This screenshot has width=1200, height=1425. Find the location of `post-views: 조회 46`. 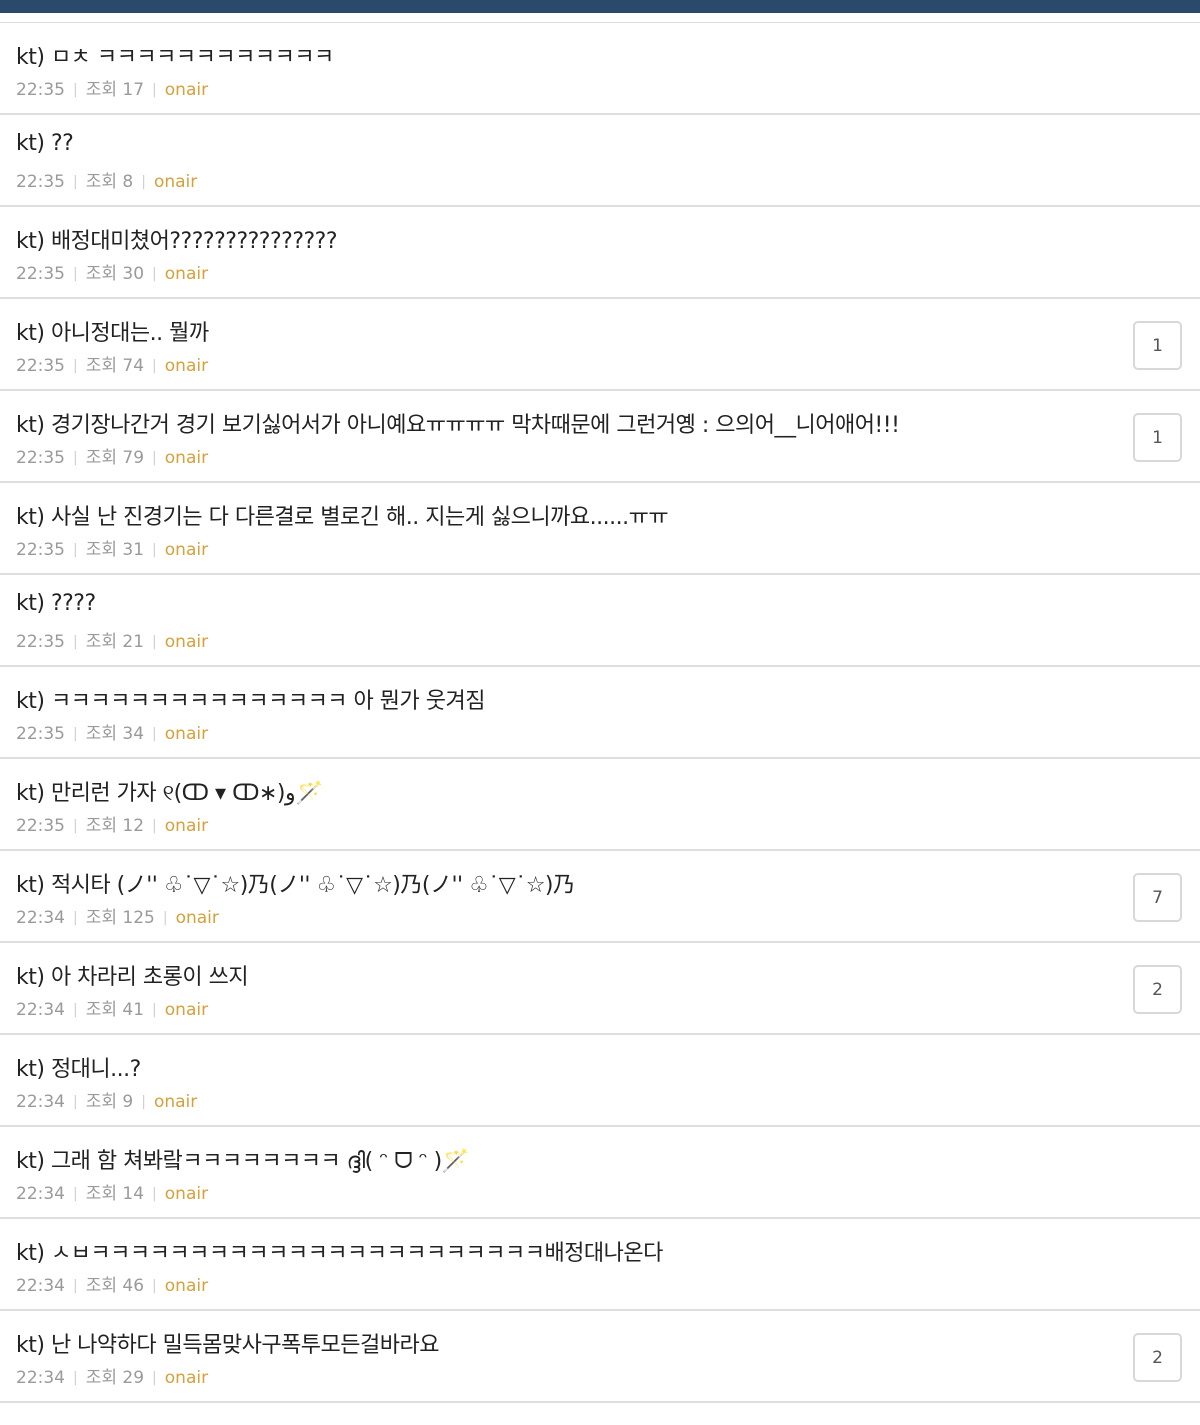

post-views: 조회 46 is located at coordinates (115, 1286).